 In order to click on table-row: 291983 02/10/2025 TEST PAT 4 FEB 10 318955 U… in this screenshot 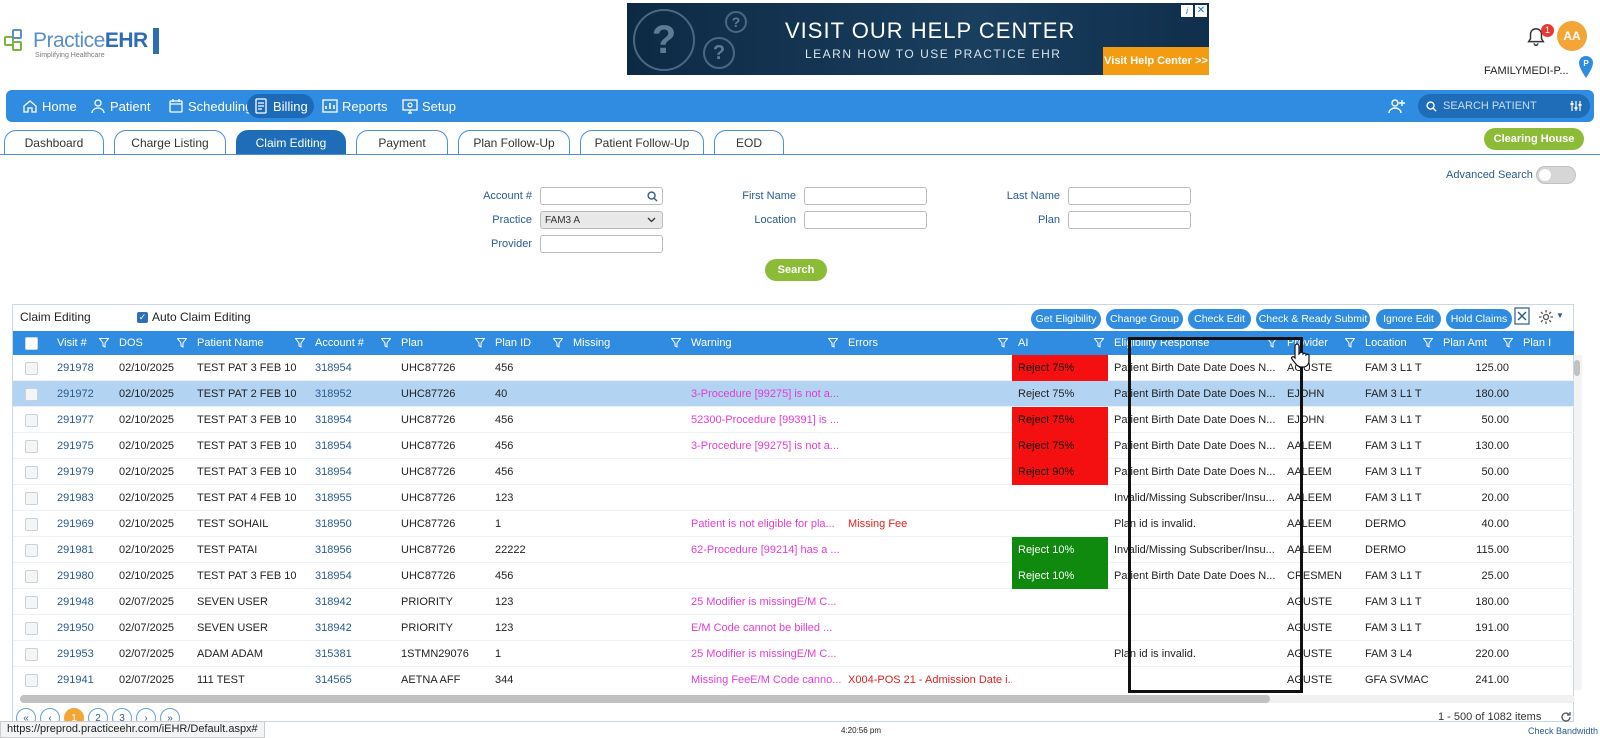, I will do `click(793, 498)`.